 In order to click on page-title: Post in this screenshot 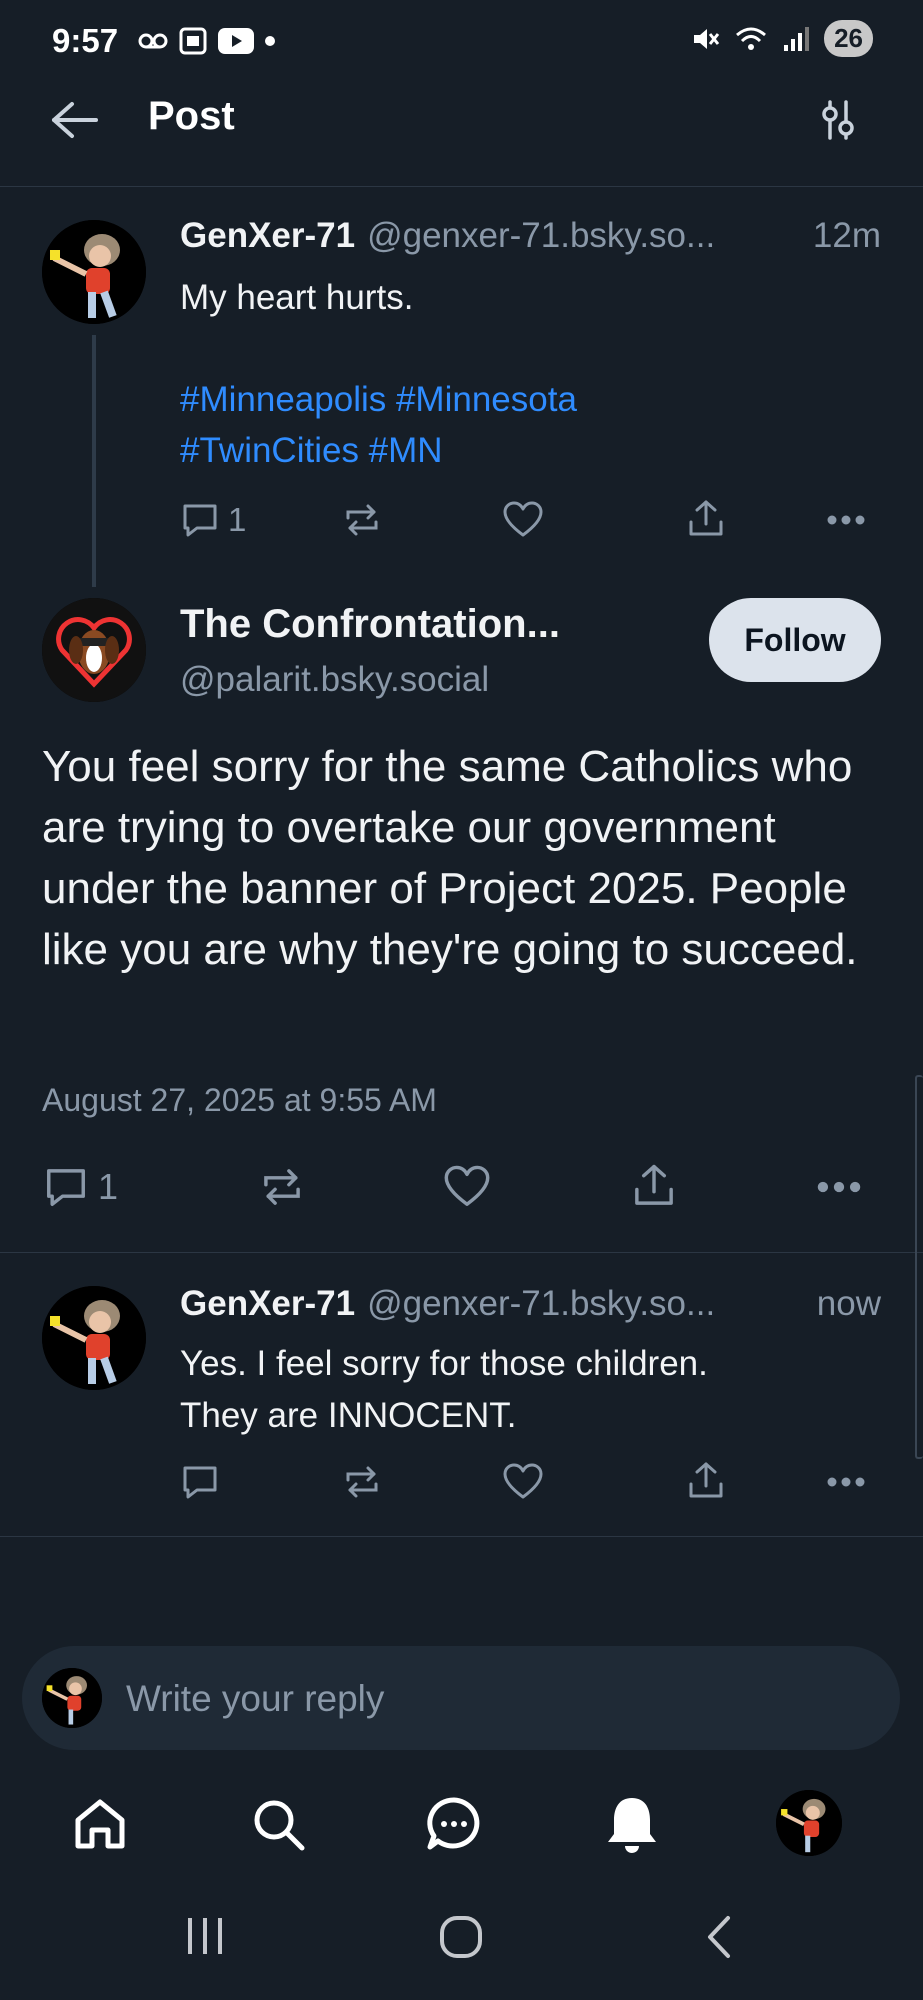, I will do `click(191, 116)`.